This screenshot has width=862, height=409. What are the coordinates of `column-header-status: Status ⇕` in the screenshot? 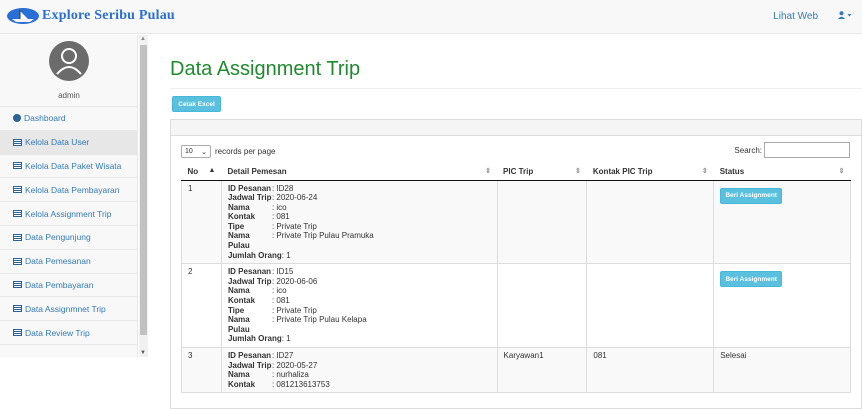 It's located at (782, 172).